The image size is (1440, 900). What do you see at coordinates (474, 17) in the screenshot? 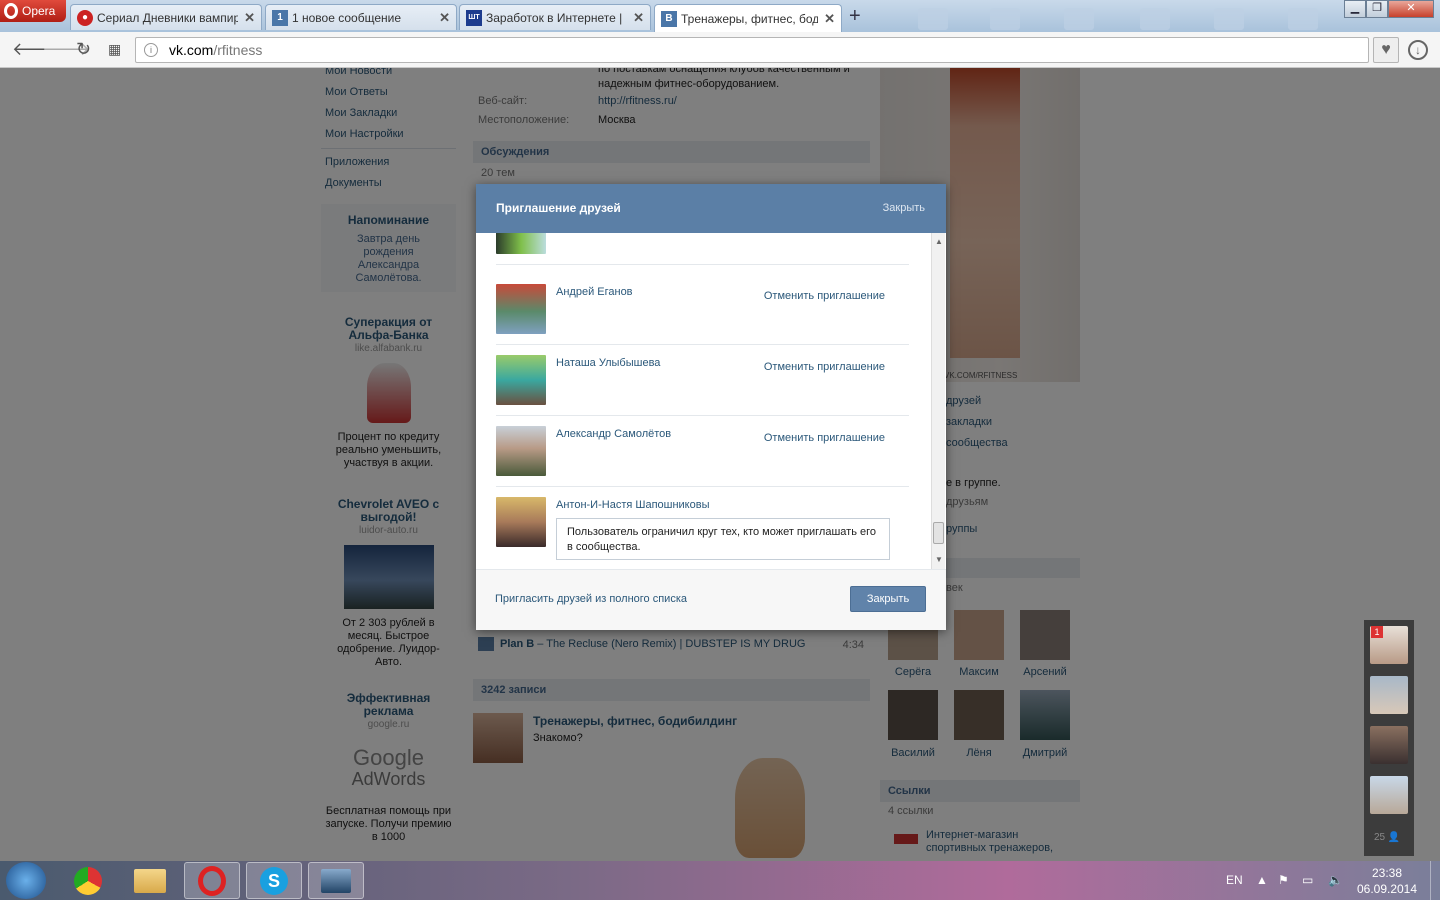
I see `shtz-icon: ШТ` at bounding box center [474, 17].